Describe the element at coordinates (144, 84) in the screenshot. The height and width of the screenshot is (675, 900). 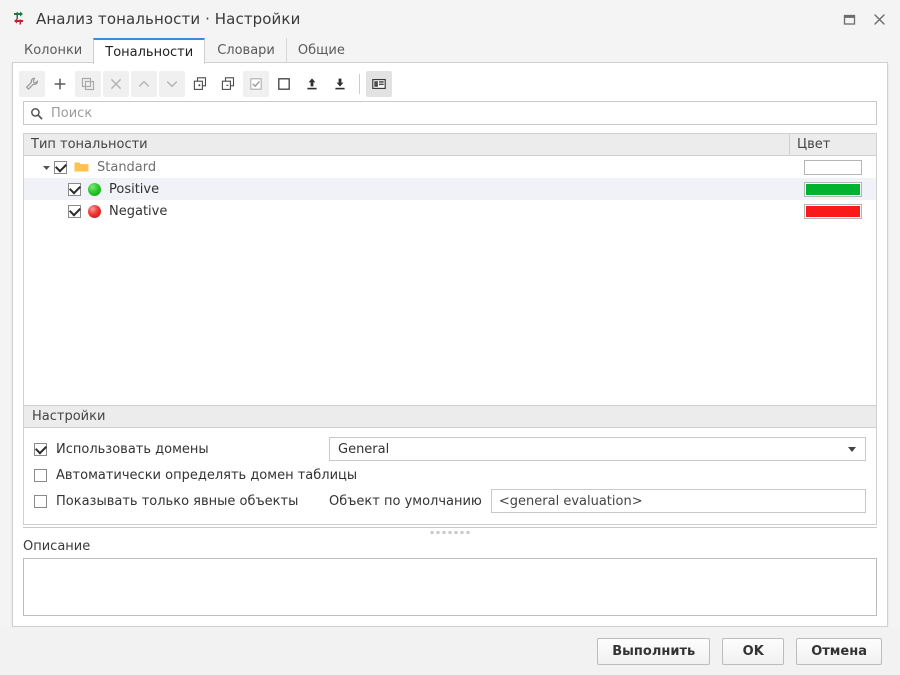
I see `move-up-icon` at that location.